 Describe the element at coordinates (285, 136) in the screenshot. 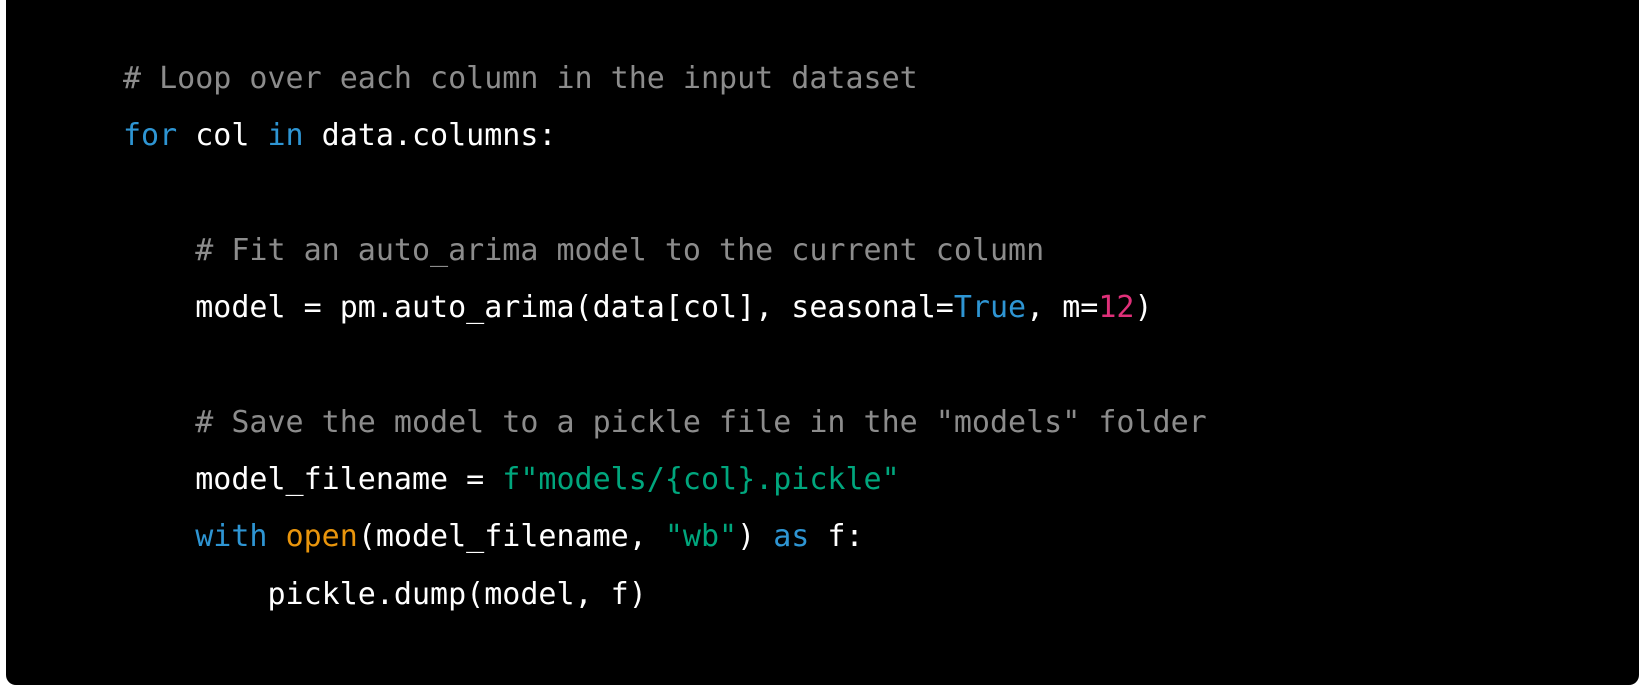

I see `code-token-keyword: in` at that location.